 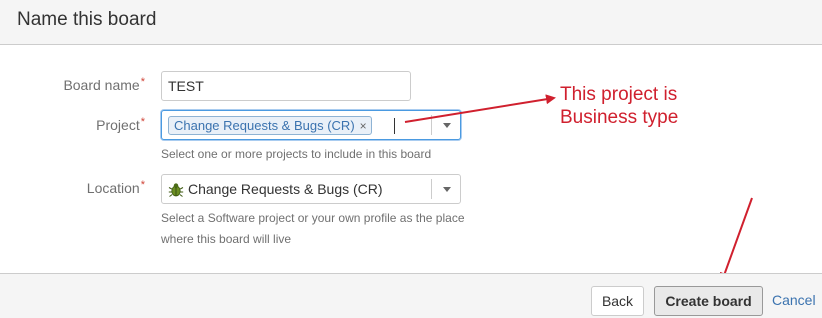 I want to click on location-select: Change Requests & Bugs (CR), so click(x=311, y=189).